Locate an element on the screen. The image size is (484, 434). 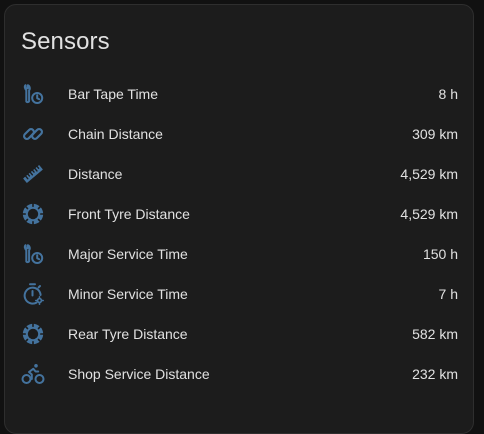
sensor-row-major-service-time: Major Service Time 150 h is located at coordinates (239, 254).